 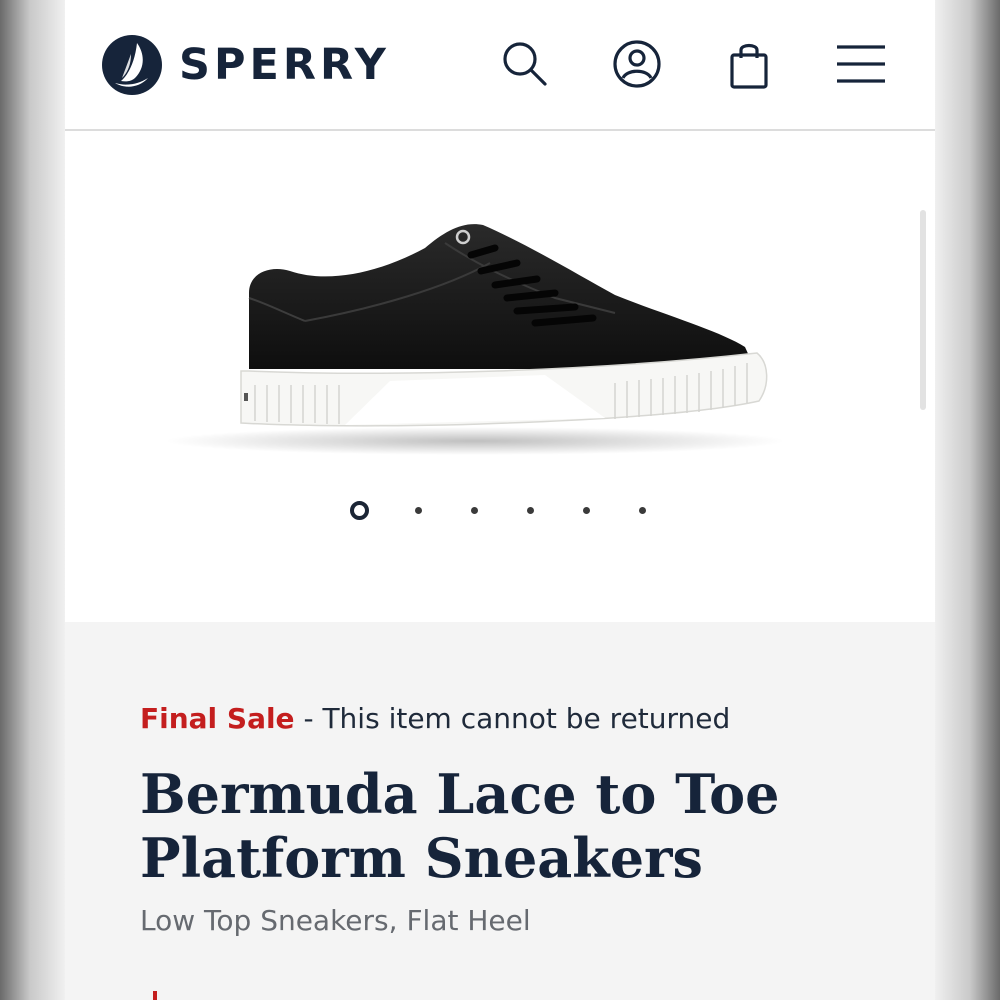 What do you see at coordinates (923, 310) in the screenshot?
I see `gallery-scrollbar` at bounding box center [923, 310].